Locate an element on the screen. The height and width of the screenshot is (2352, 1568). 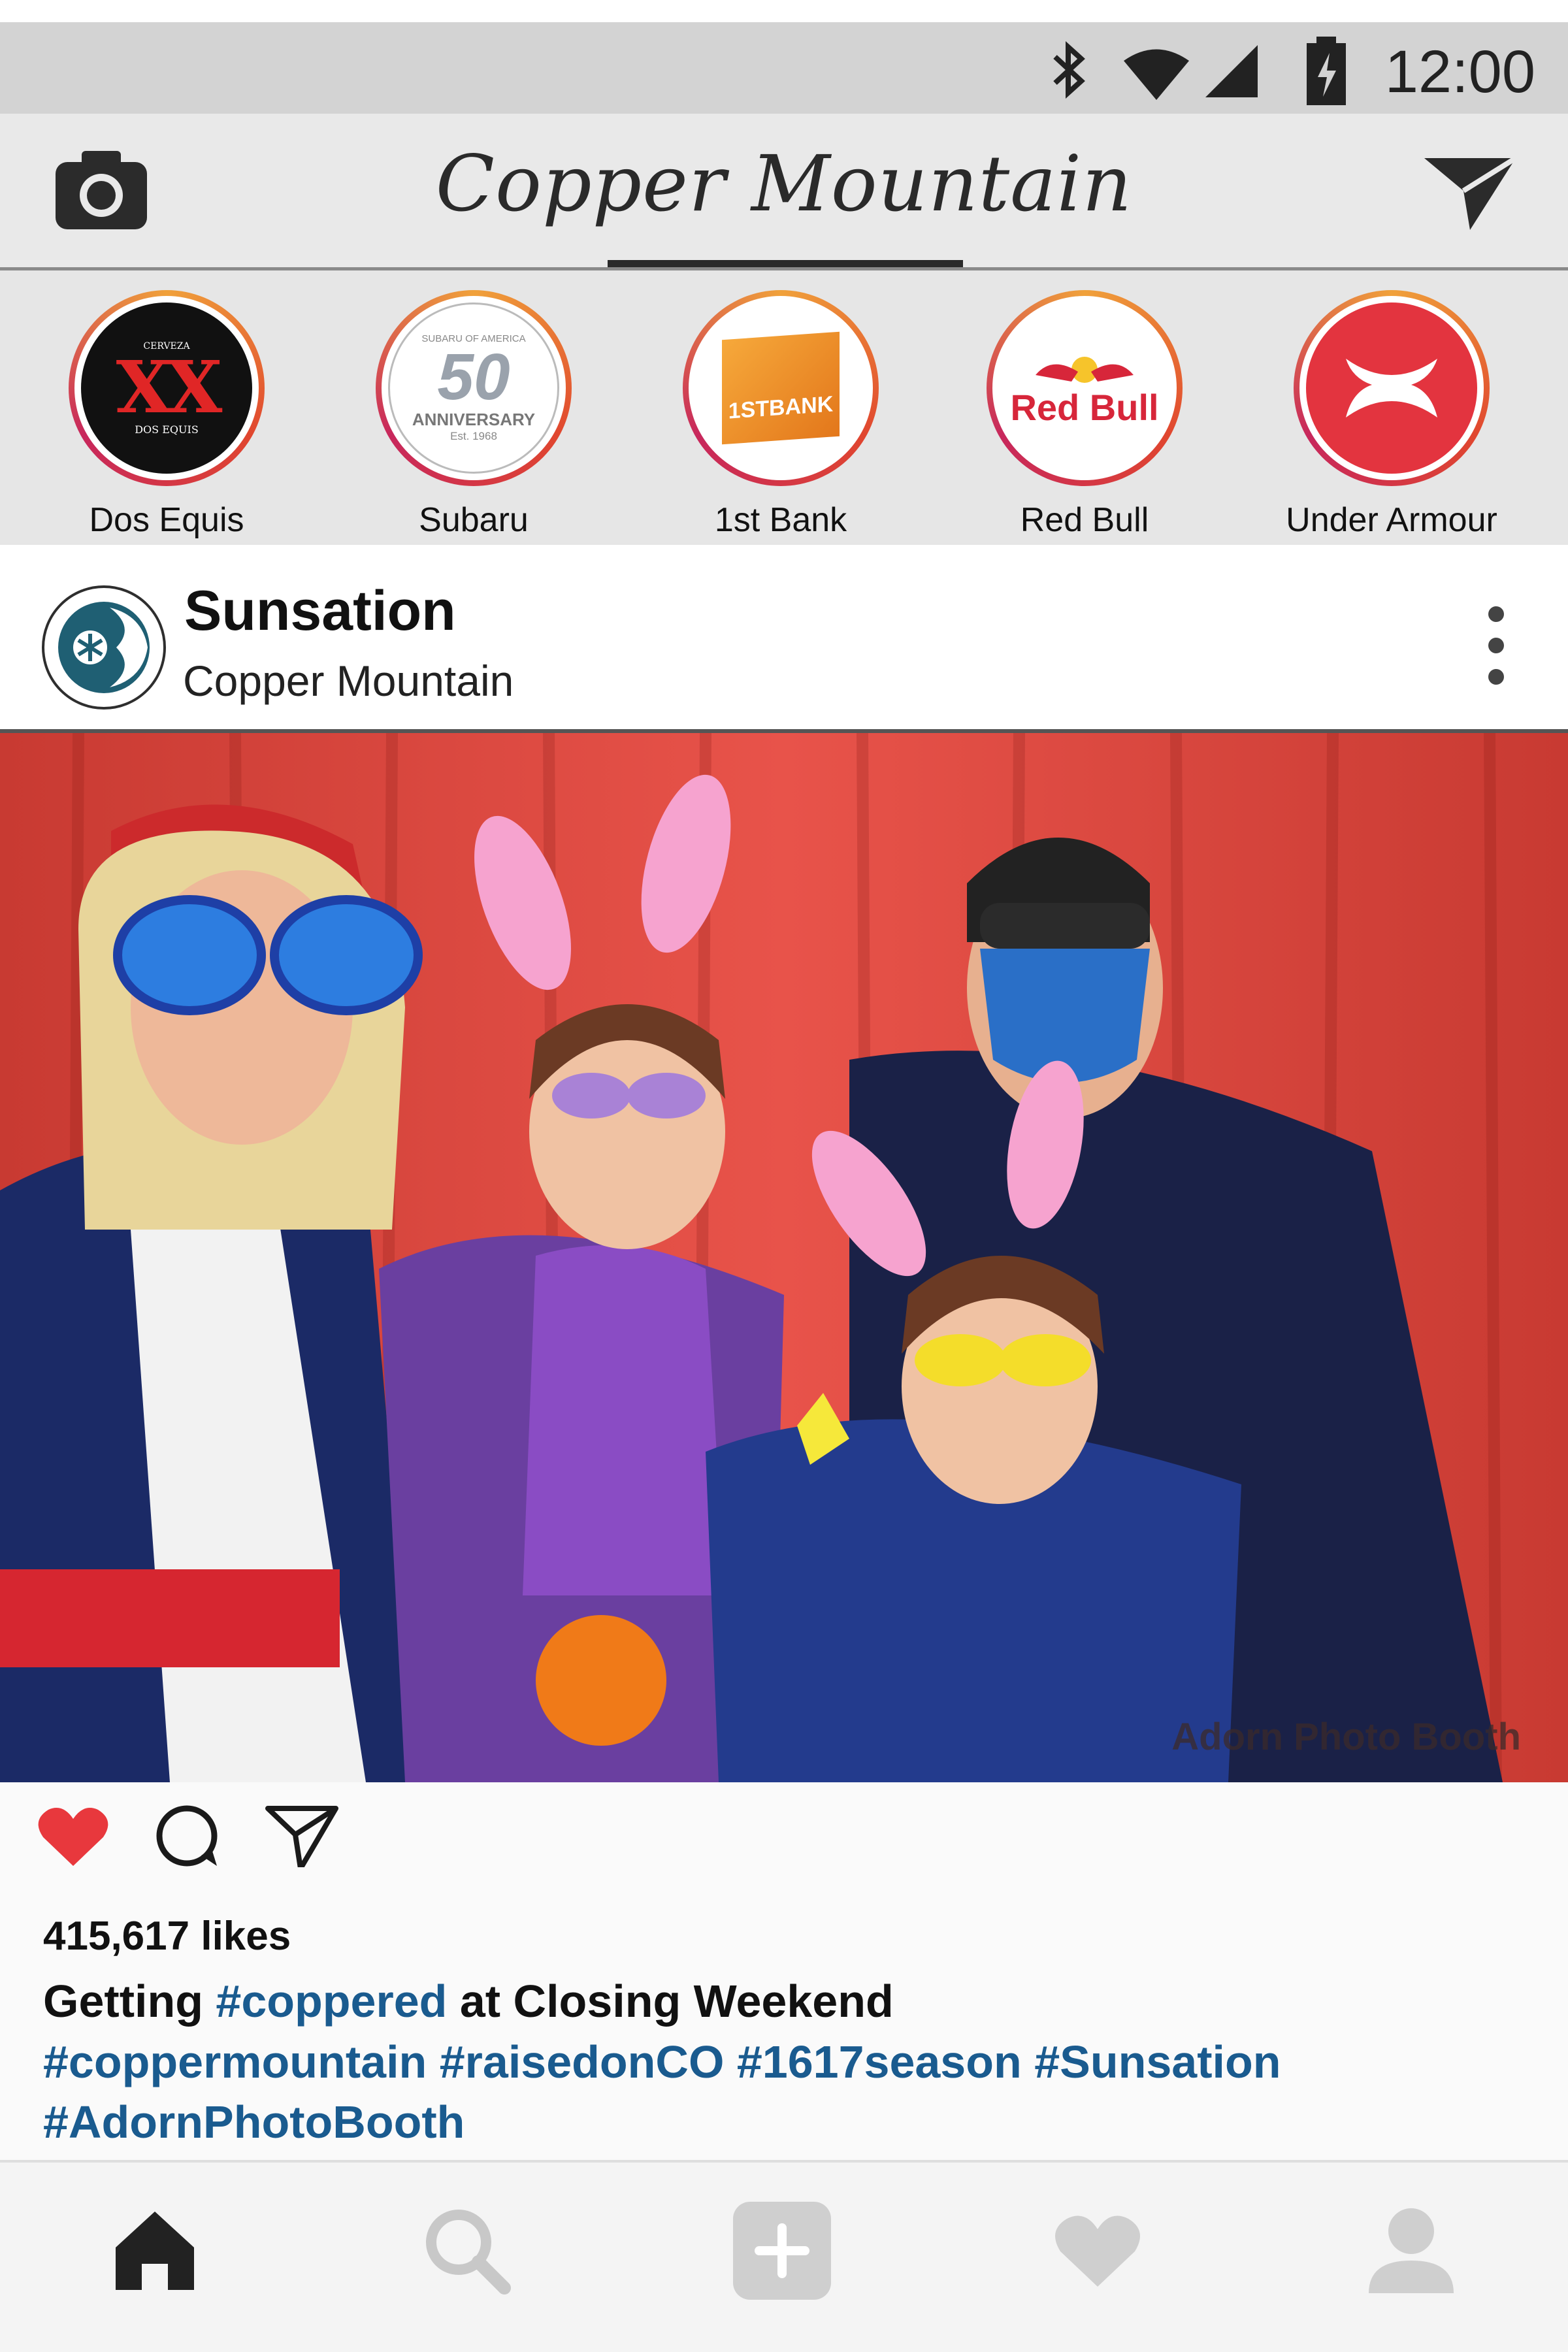
dos-equis-logo-sub: DOS EQUIS is located at coordinates (167, 429).